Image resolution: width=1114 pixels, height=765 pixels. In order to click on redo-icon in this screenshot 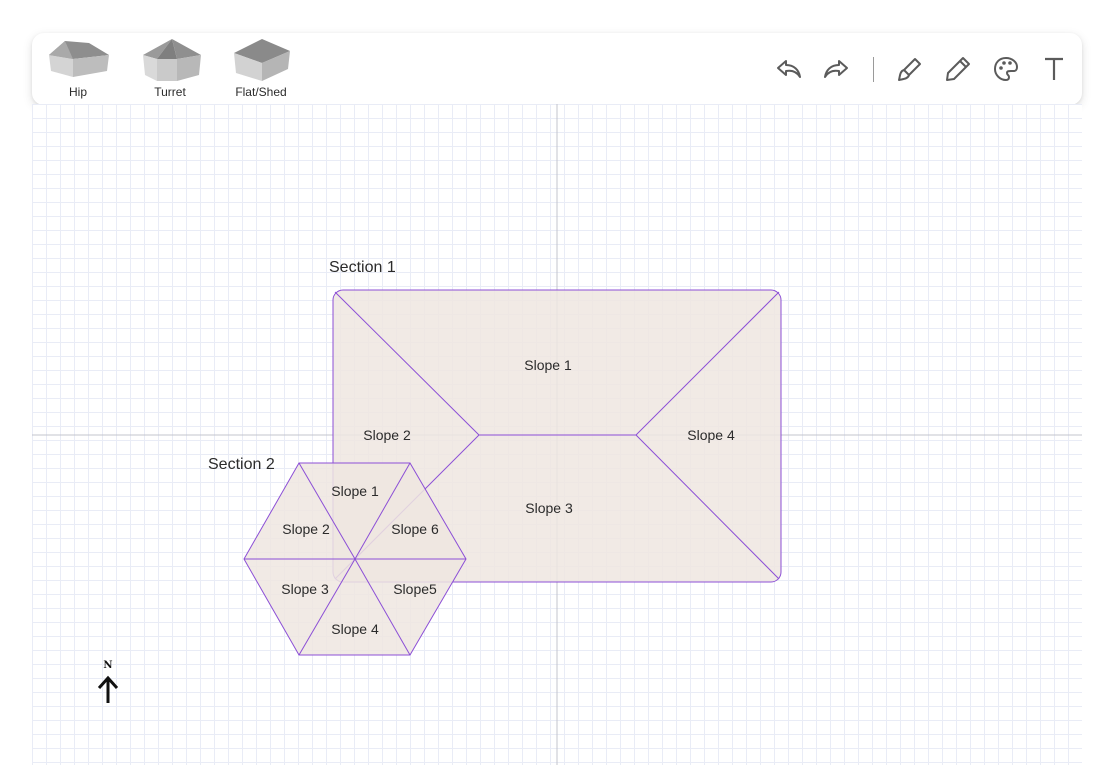, I will do `click(836, 69)`.